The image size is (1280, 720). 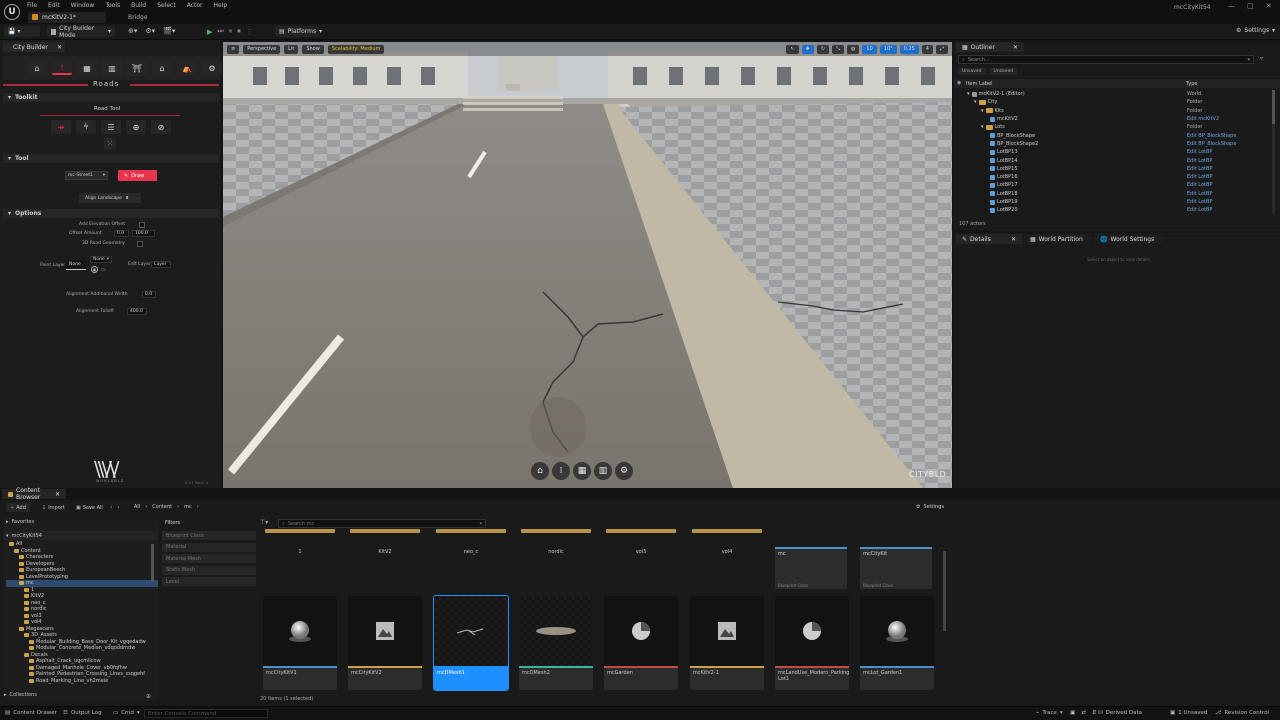 I want to click on filter-item: Blueprint Class, so click(x=209, y=535).